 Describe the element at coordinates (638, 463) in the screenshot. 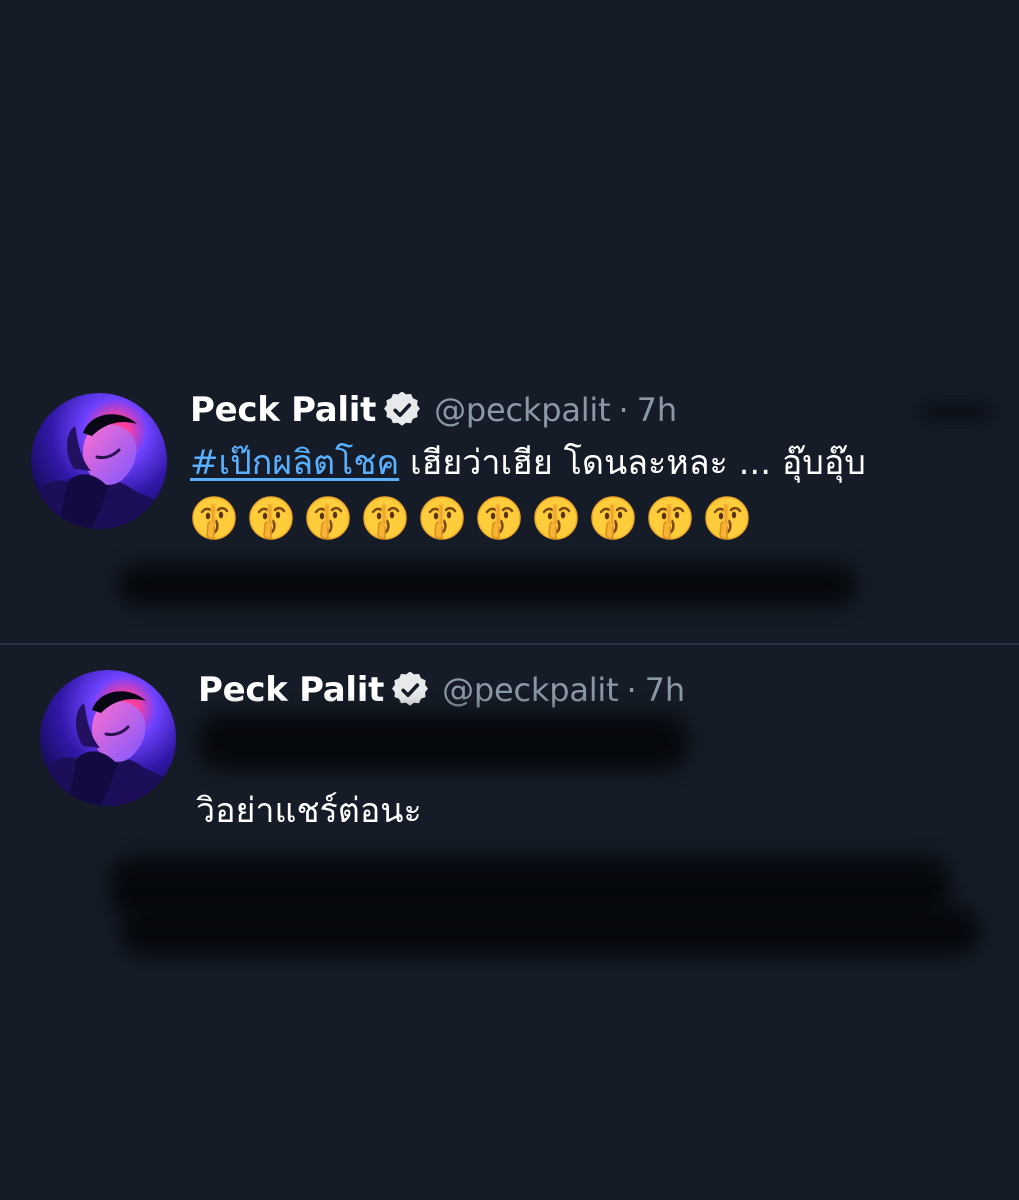

I see `tweet-body-text: เฮียว่าเฮีย โดนละหละ ... อุ๊บอุ๊บ` at that location.